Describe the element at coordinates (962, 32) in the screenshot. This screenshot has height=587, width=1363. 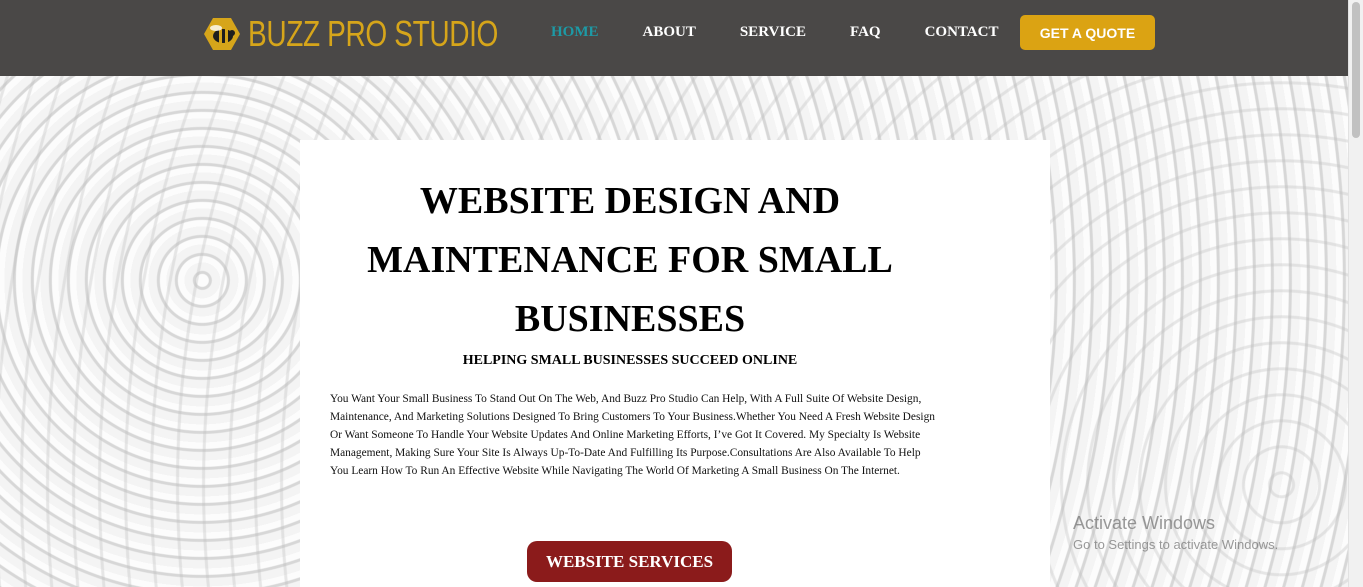
I see `nav-contact: CONTACT` at that location.